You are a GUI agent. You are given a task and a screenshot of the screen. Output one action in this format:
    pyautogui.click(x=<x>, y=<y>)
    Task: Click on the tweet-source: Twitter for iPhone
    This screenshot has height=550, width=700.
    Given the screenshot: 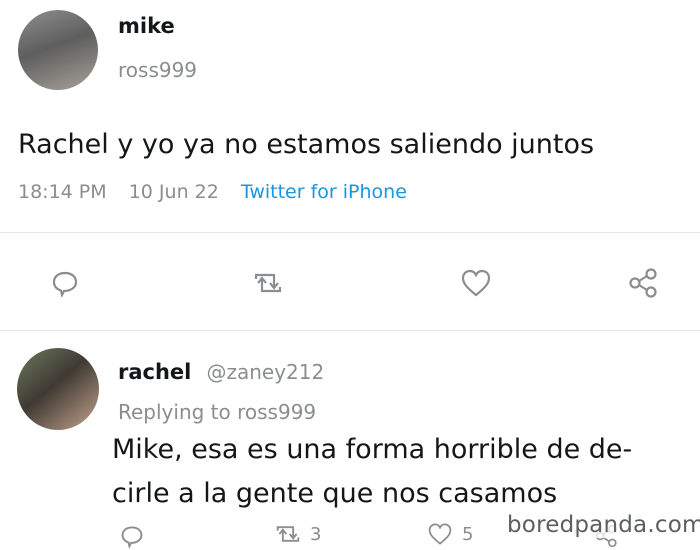 What is the action you would take?
    pyautogui.click(x=324, y=192)
    